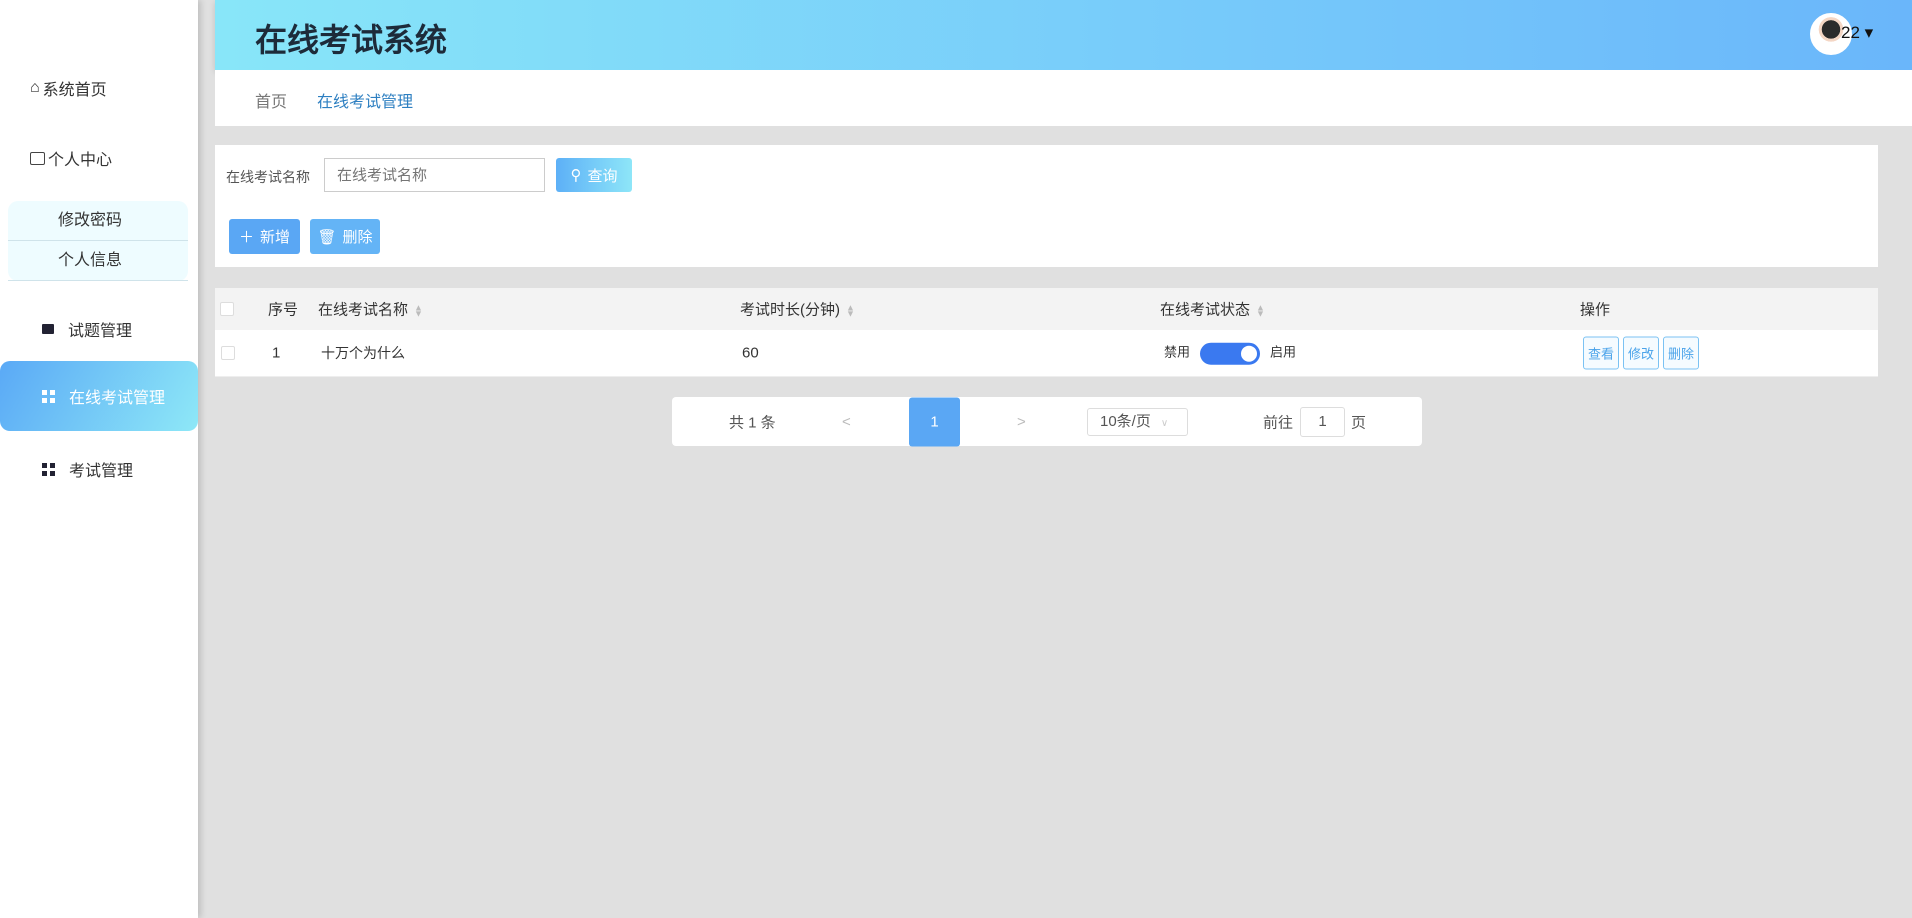 The image size is (1912, 918). Describe the element at coordinates (351, 40) in the screenshot. I see `app-title: 在线考试系统` at that location.